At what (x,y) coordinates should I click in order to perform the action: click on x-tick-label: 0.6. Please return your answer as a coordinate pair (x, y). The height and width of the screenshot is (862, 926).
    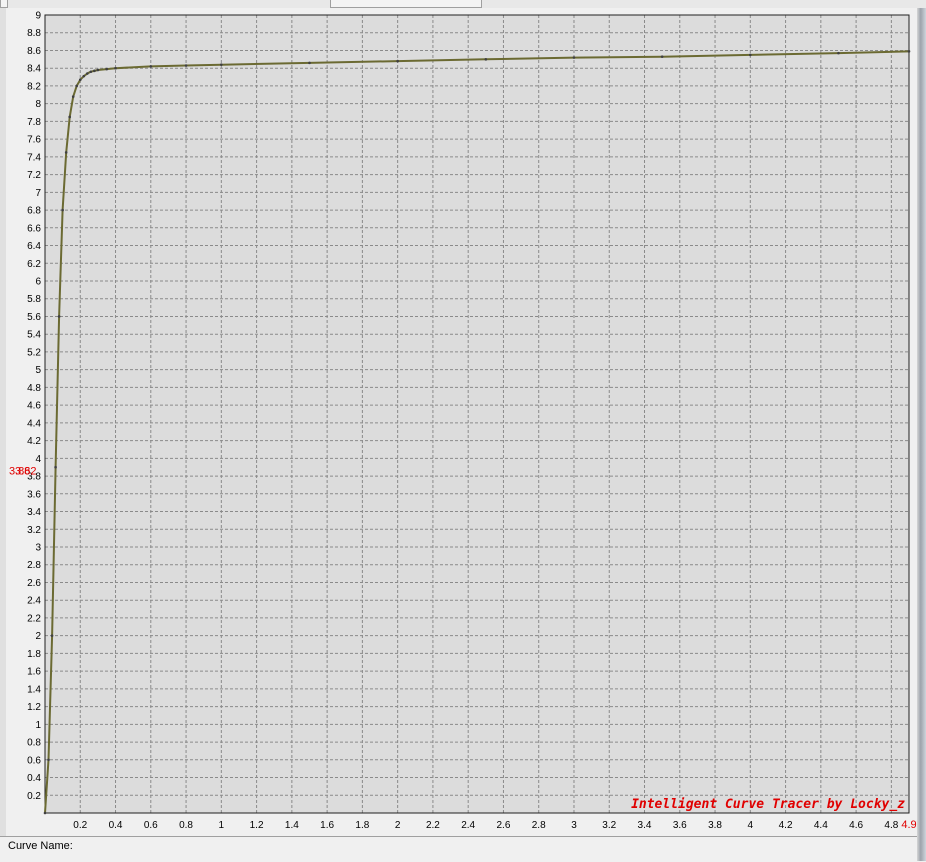
    Looking at the image, I should click on (151, 825).